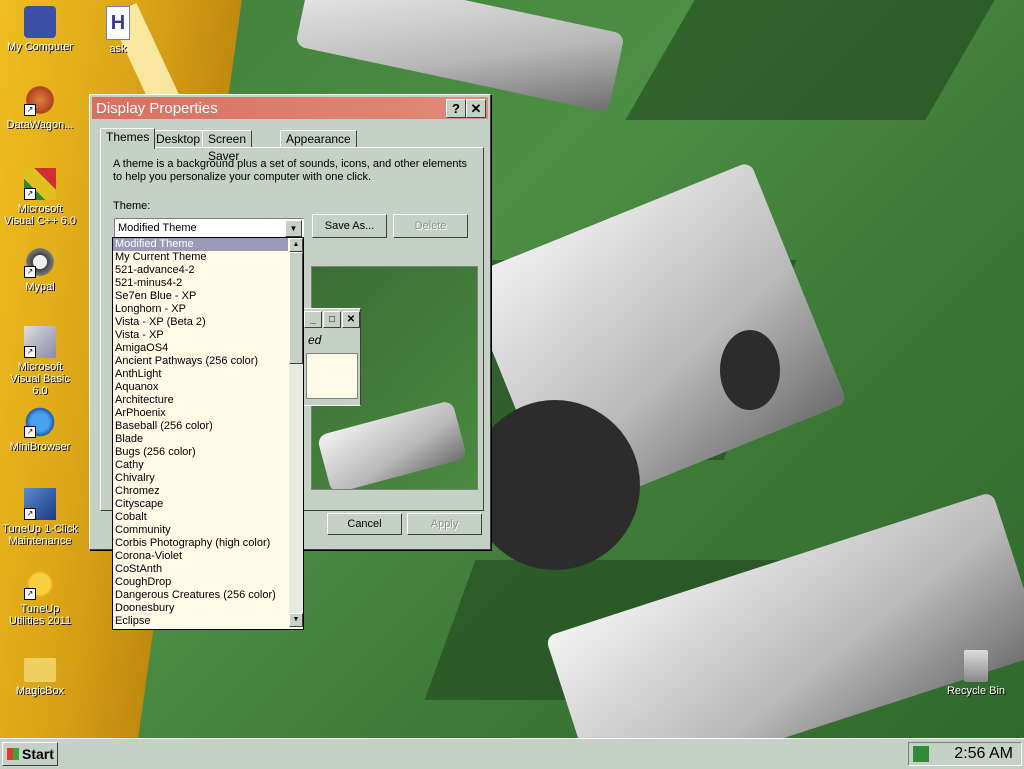  I want to click on desktop-icon-label: Mypal, so click(40, 287).